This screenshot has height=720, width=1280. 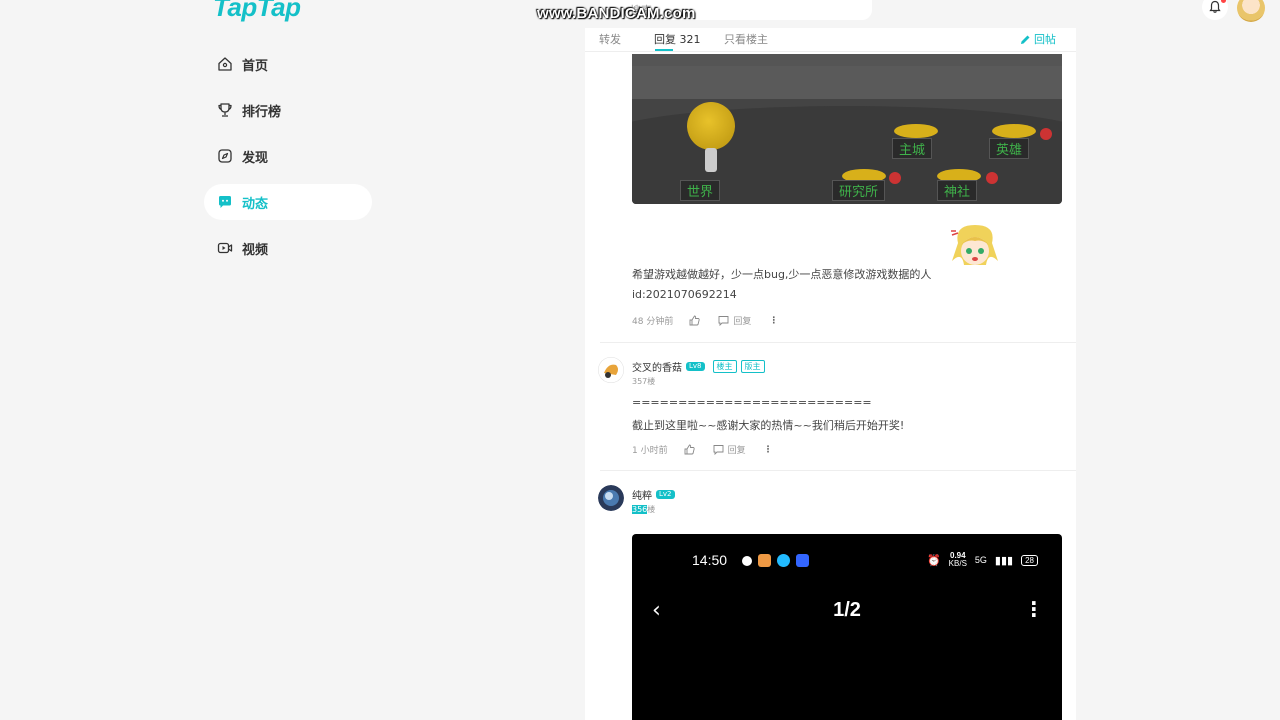 I want to click on joystick-stick, so click(x=711, y=160).